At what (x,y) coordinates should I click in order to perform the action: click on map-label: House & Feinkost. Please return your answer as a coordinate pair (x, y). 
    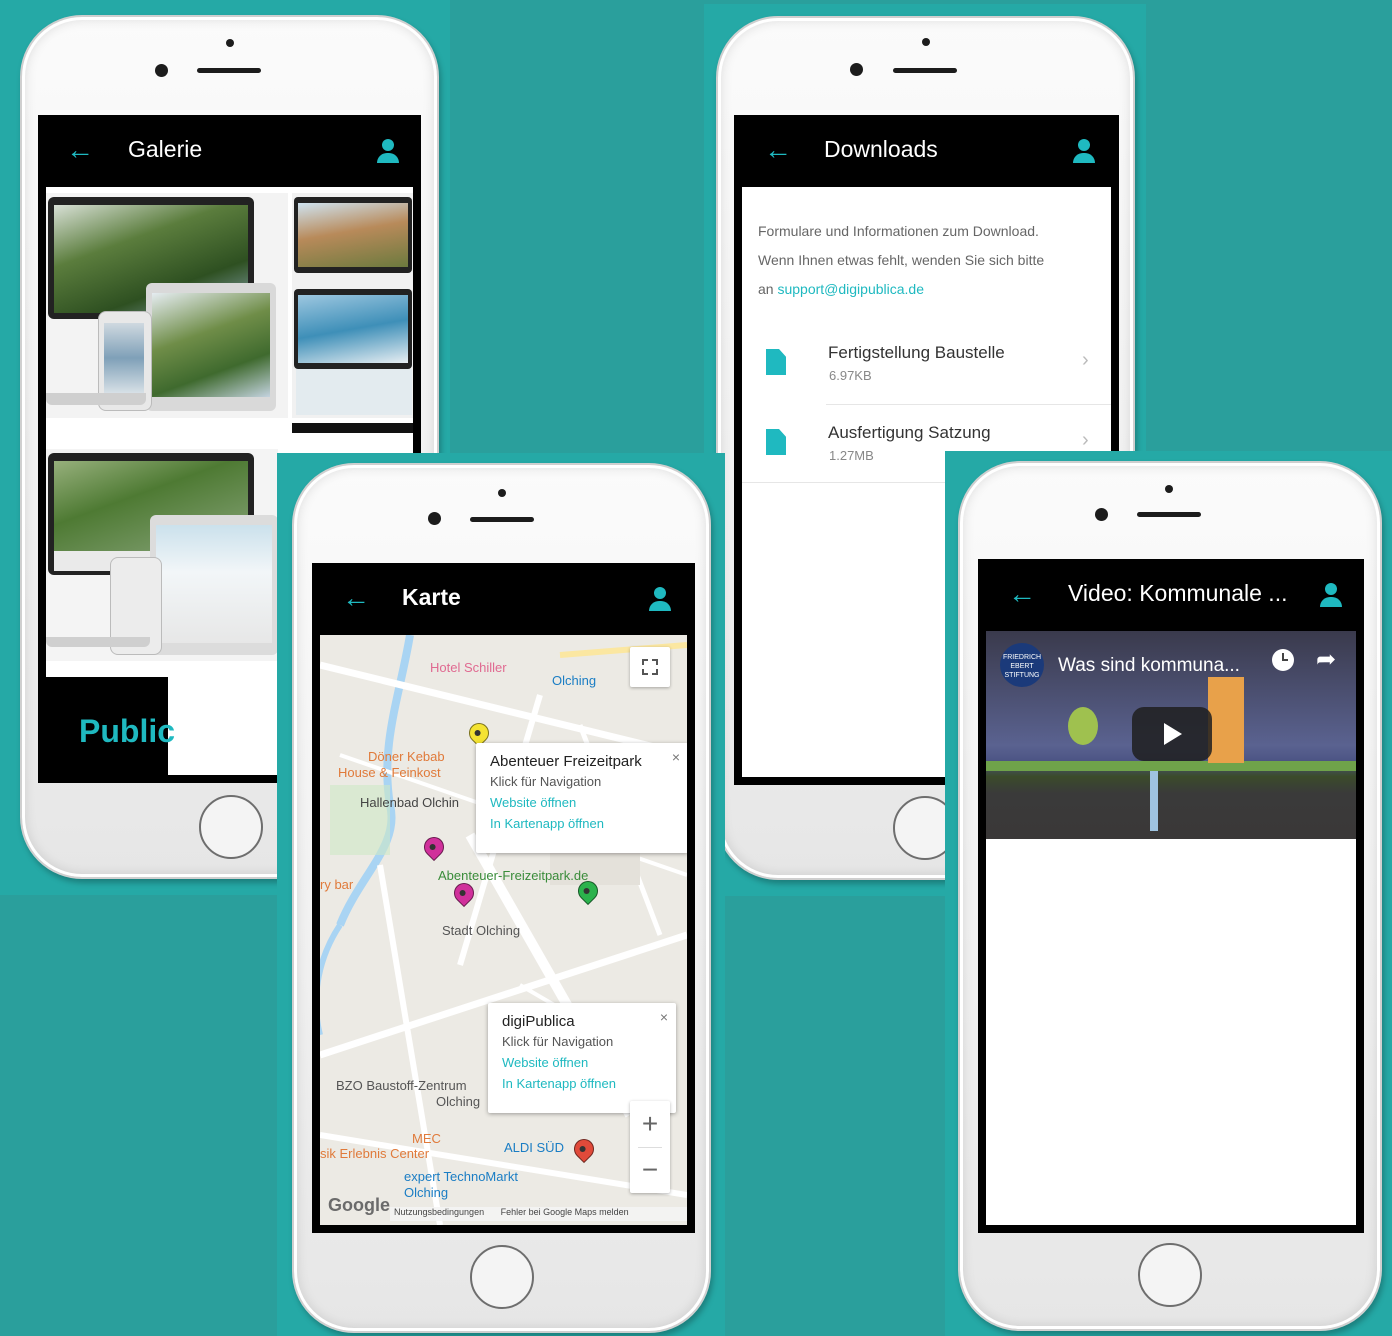
    Looking at the image, I should click on (389, 772).